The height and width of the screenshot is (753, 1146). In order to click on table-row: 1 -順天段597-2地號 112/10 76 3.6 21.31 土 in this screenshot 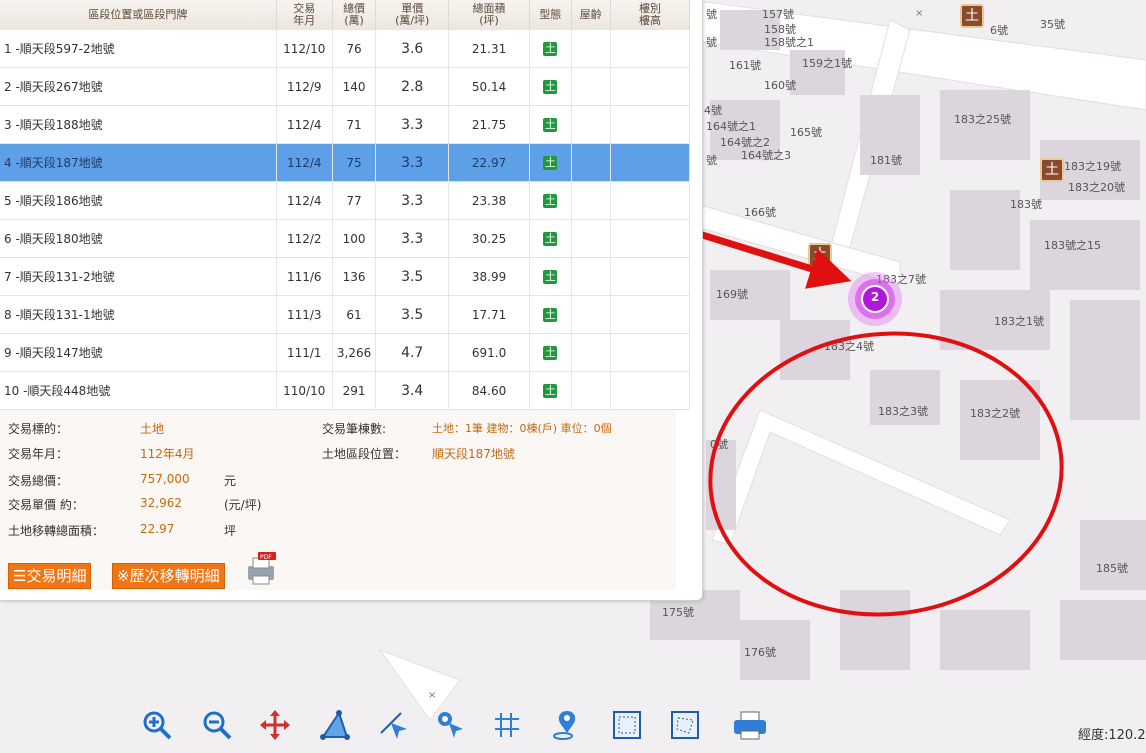, I will do `click(345, 49)`.